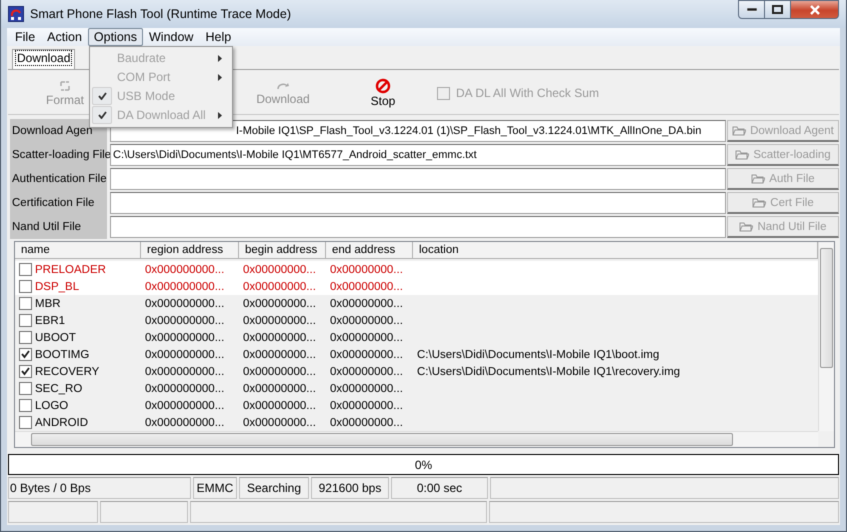 The width and height of the screenshot is (847, 532). I want to click on table-cell: C:\Users\Didi\Documents\I-Mobile IQ1\recovery.img, so click(548, 372).